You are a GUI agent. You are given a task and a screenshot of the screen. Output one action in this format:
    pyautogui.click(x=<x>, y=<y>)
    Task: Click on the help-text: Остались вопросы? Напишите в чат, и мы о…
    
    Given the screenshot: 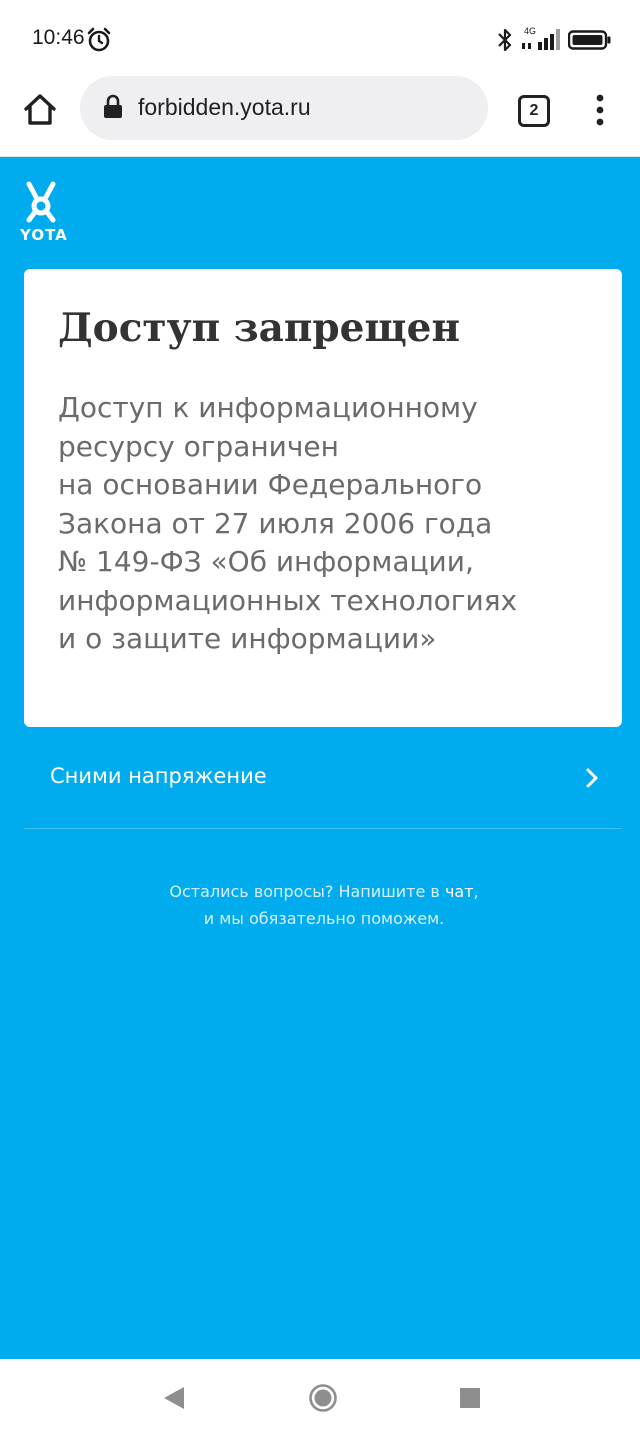 What is the action you would take?
    pyautogui.click(x=320, y=905)
    